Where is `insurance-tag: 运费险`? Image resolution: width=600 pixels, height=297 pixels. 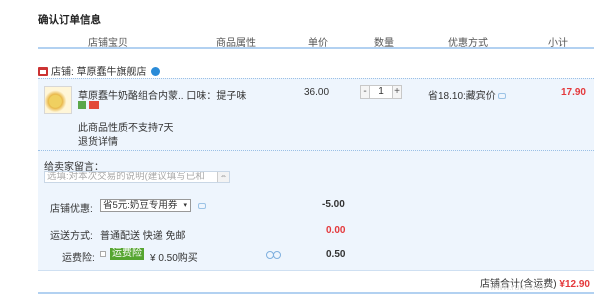
insurance-tag: 运费险 is located at coordinates (127, 254).